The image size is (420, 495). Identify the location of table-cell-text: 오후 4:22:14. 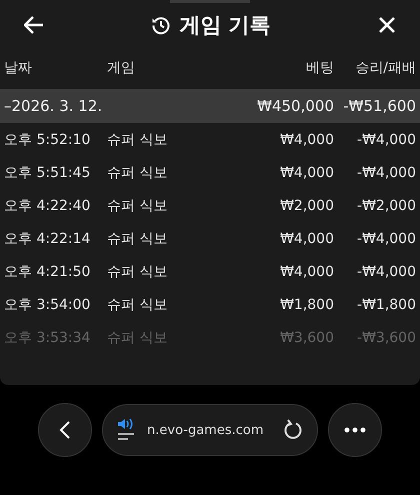
(48, 239).